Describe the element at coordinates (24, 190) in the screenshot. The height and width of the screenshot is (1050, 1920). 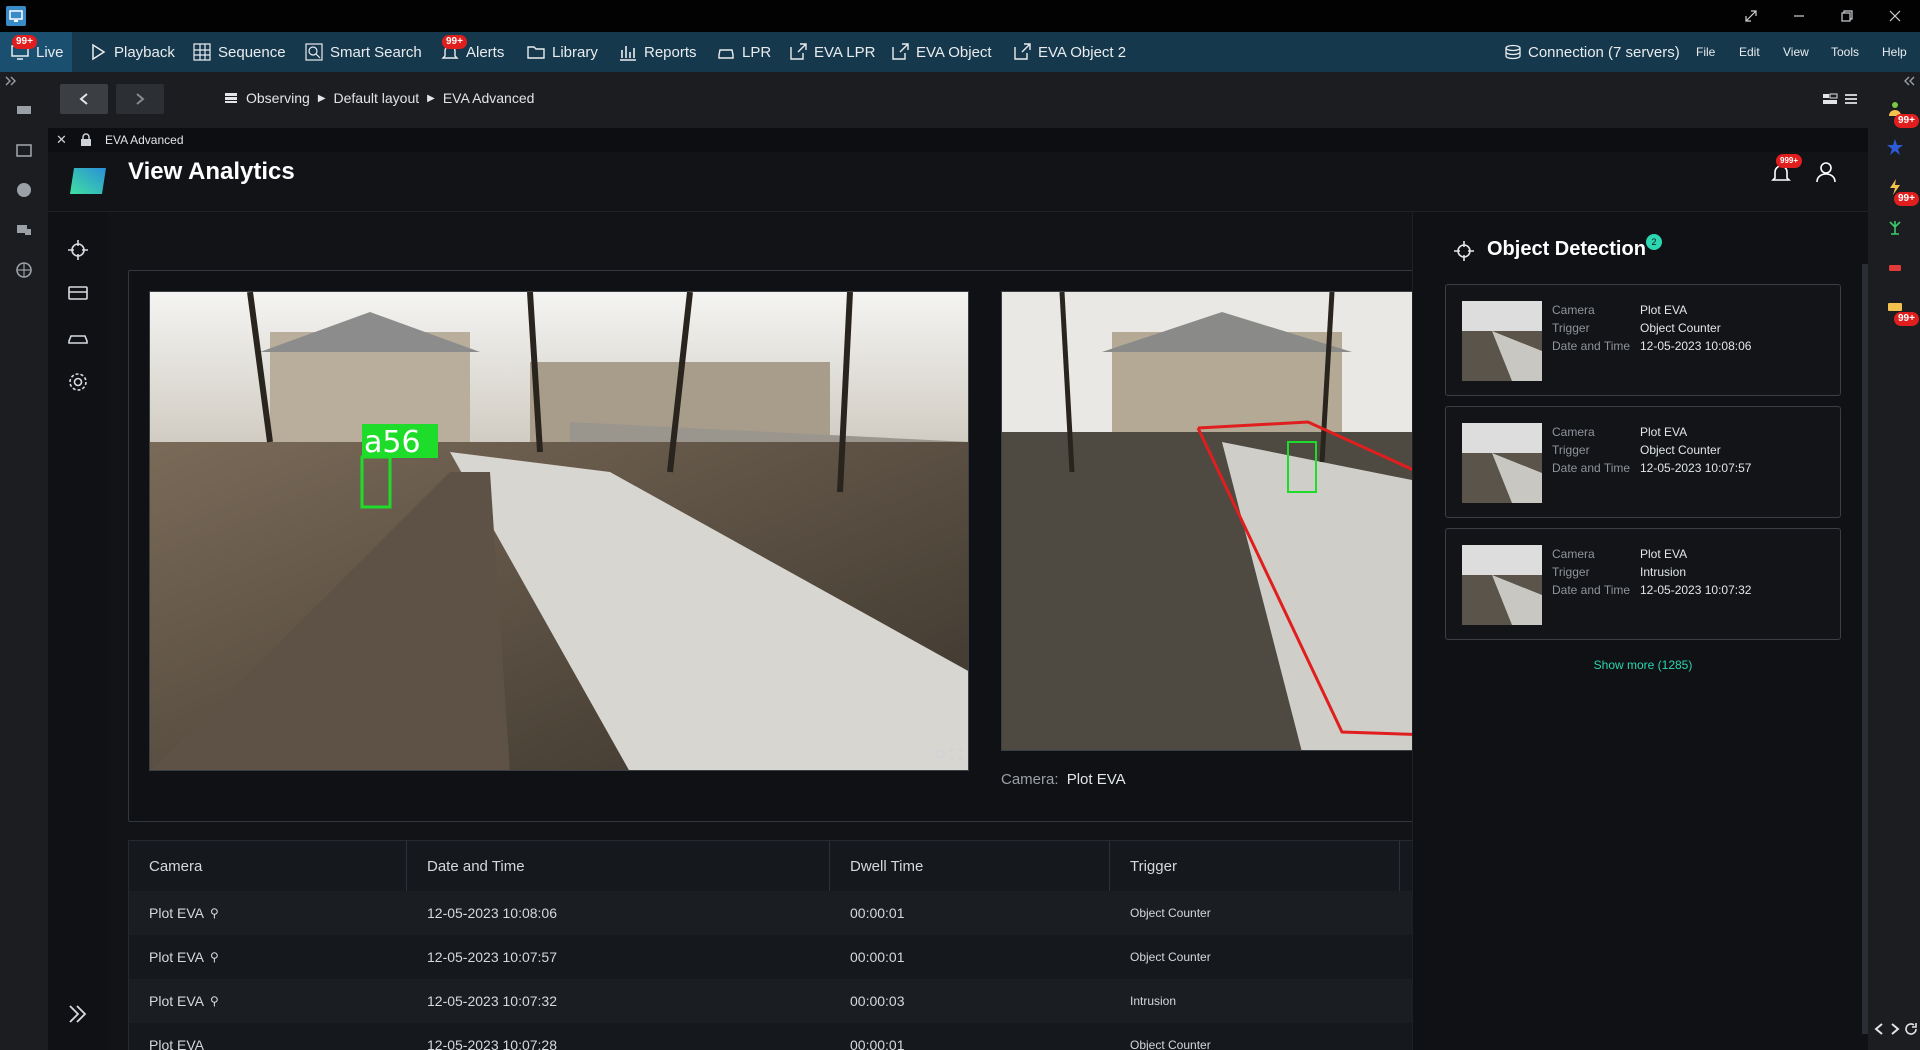
I see `globe-icon` at that location.